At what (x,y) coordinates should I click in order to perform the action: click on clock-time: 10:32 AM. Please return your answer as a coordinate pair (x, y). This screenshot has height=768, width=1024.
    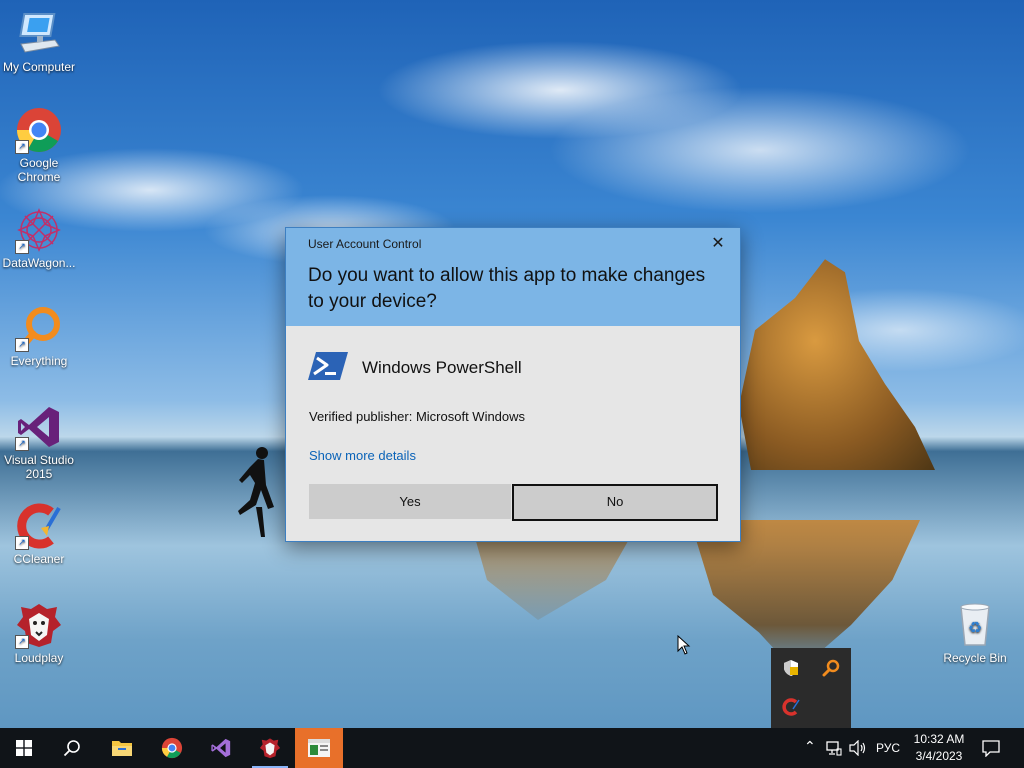
    Looking at the image, I should click on (939, 739).